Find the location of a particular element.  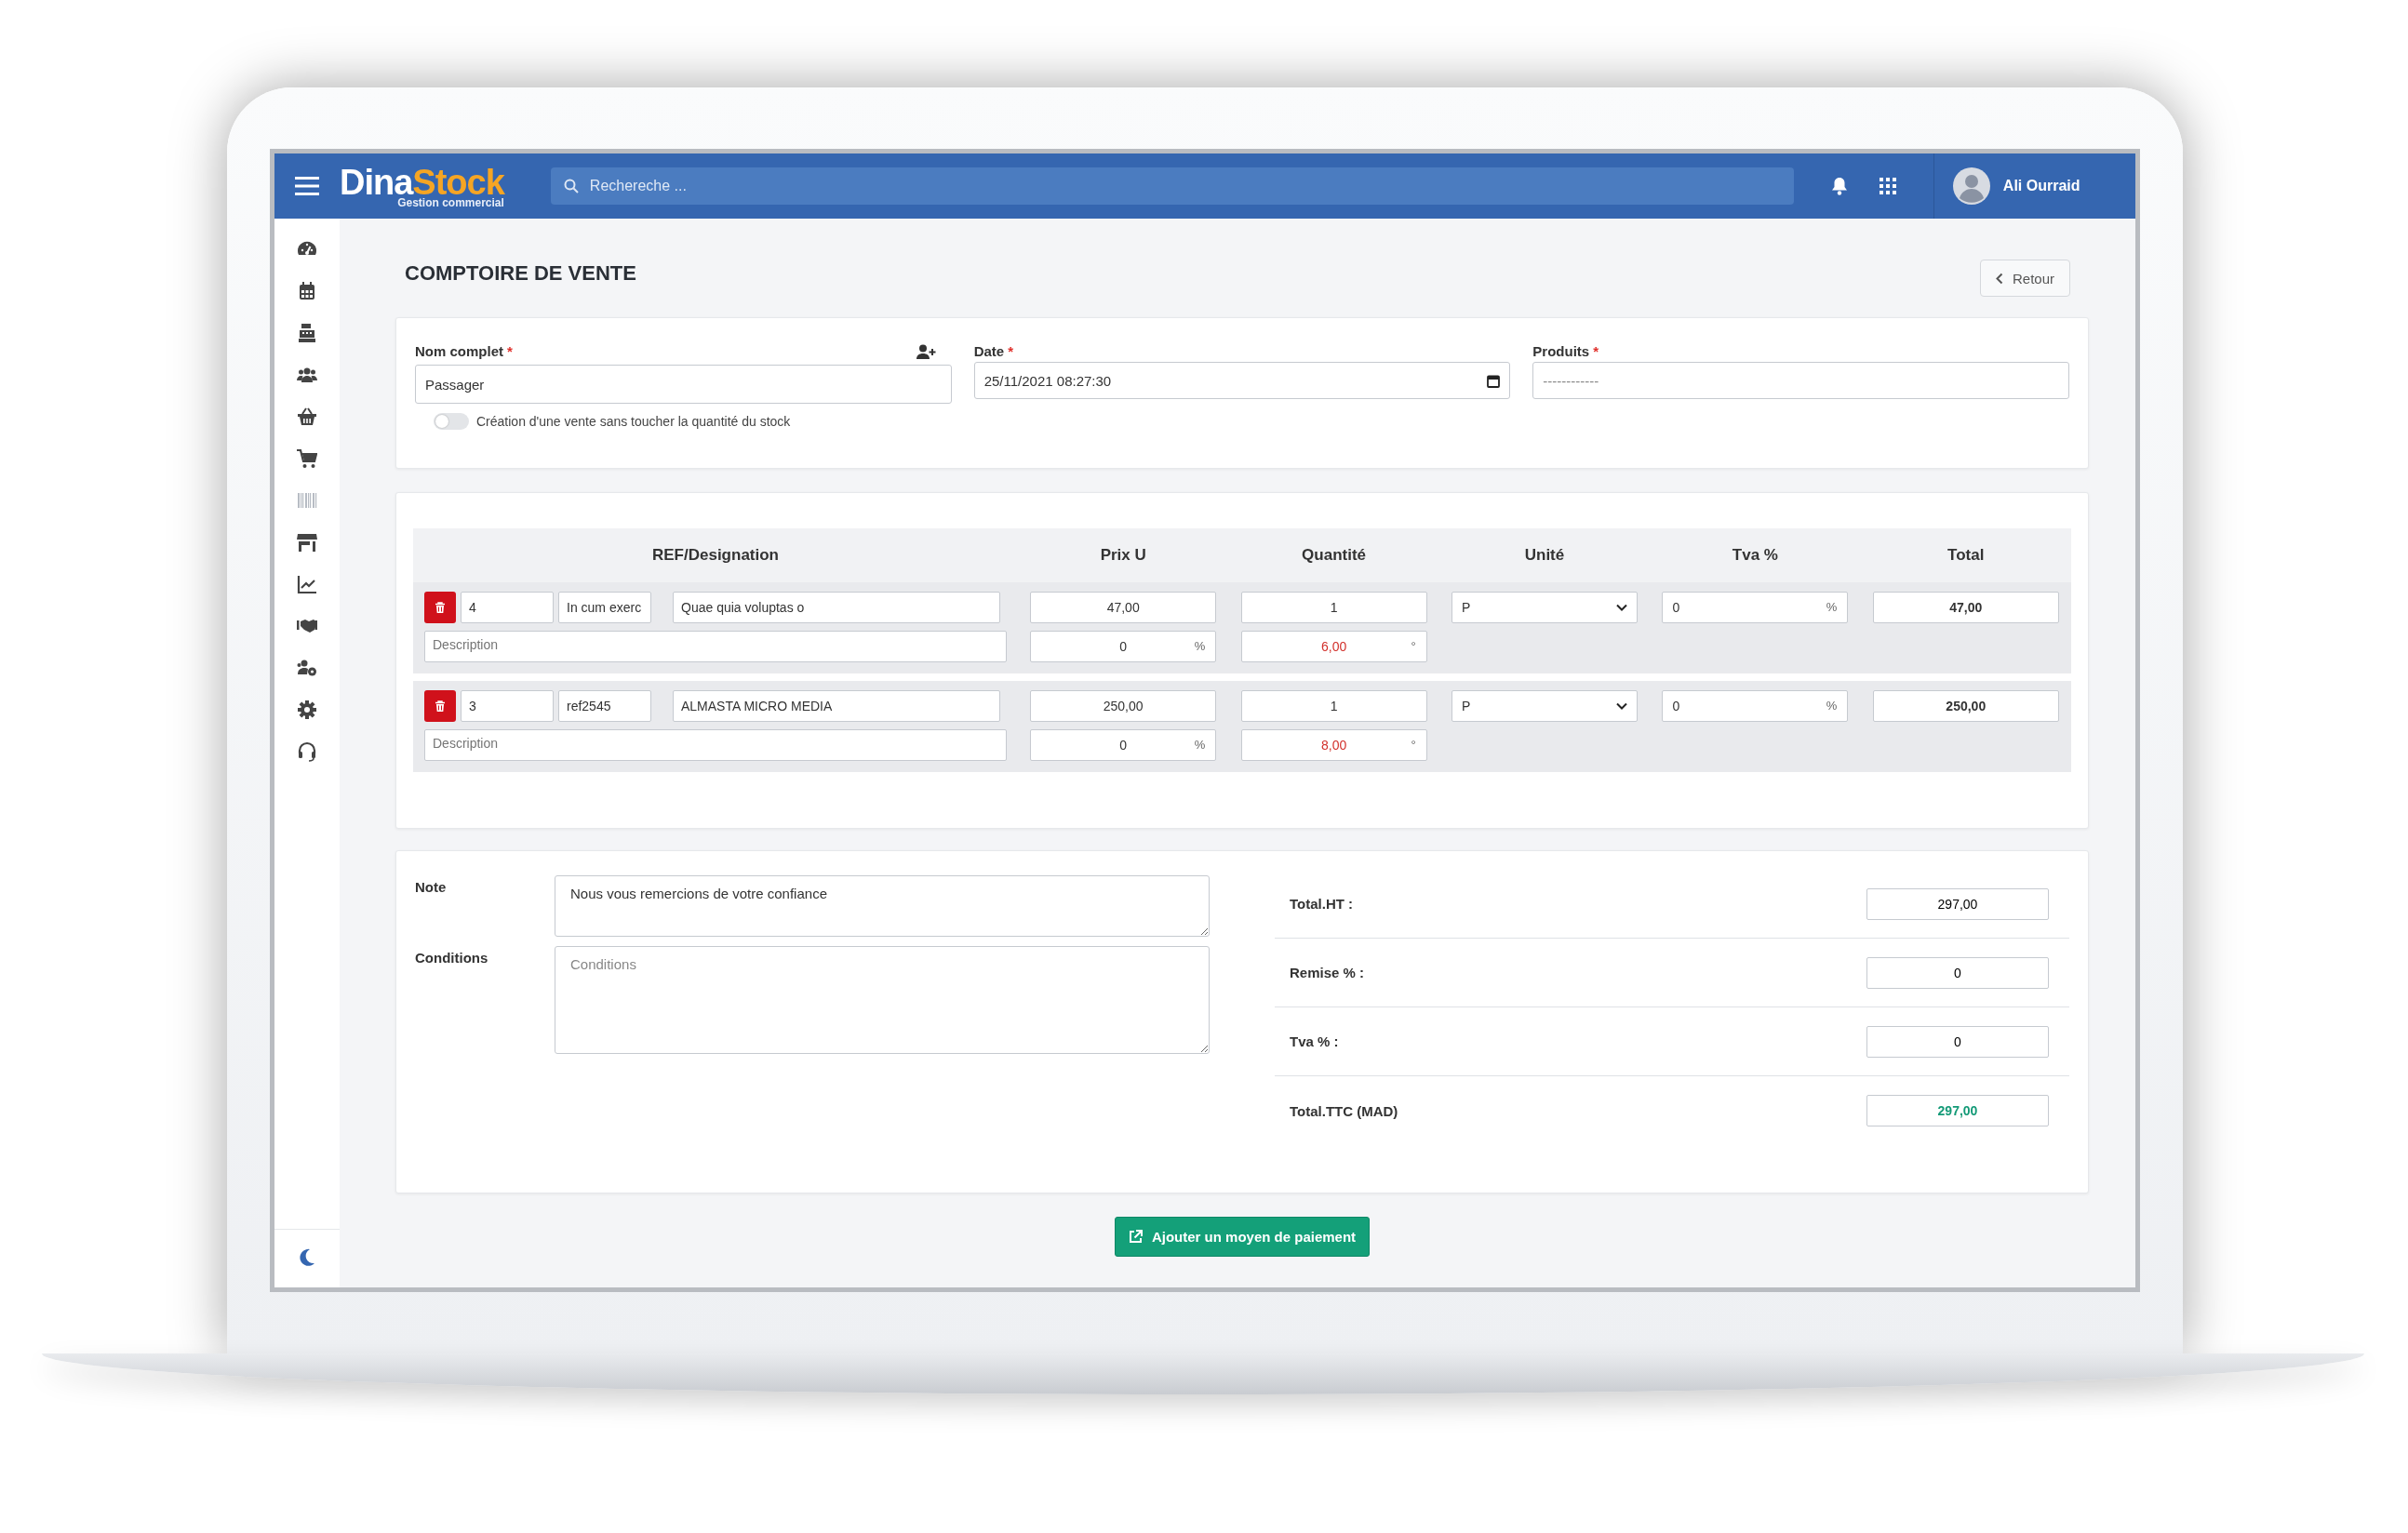

field-label: Produits * is located at coordinates (1566, 351).